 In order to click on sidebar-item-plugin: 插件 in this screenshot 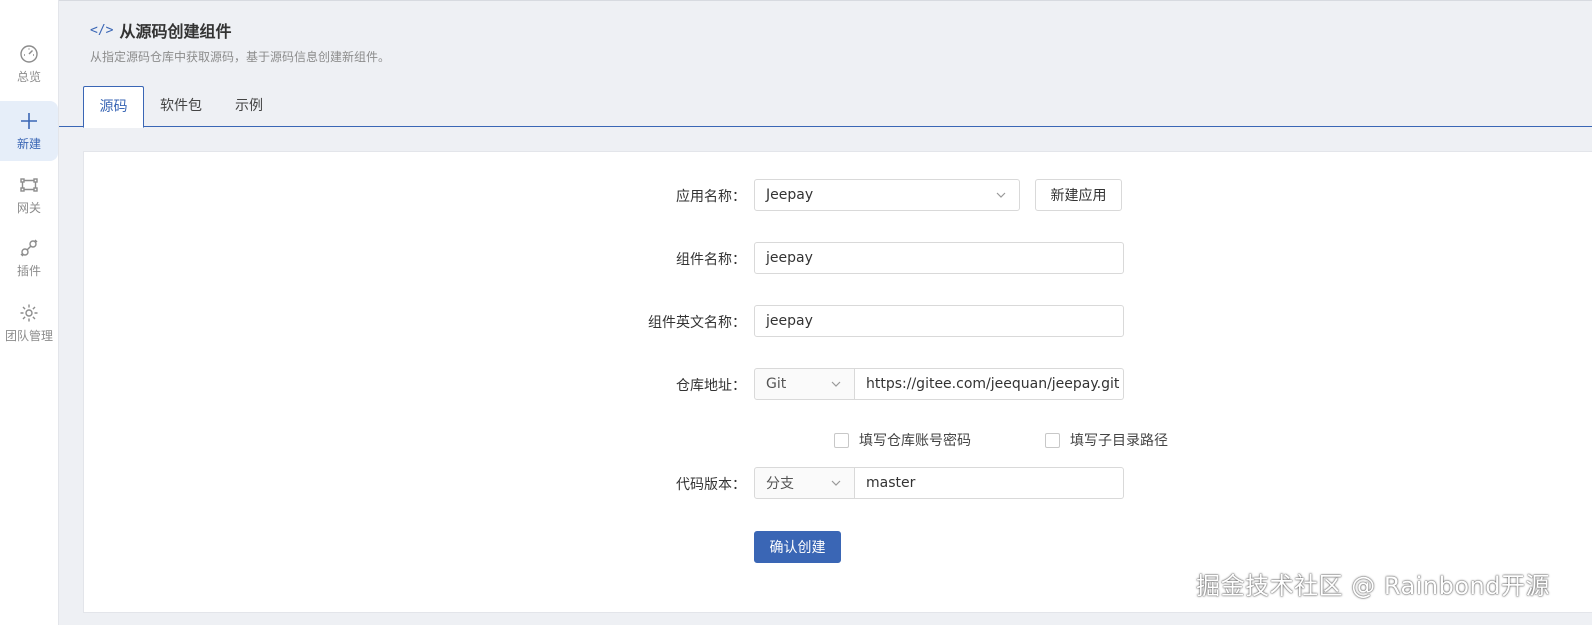, I will do `click(29, 258)`.